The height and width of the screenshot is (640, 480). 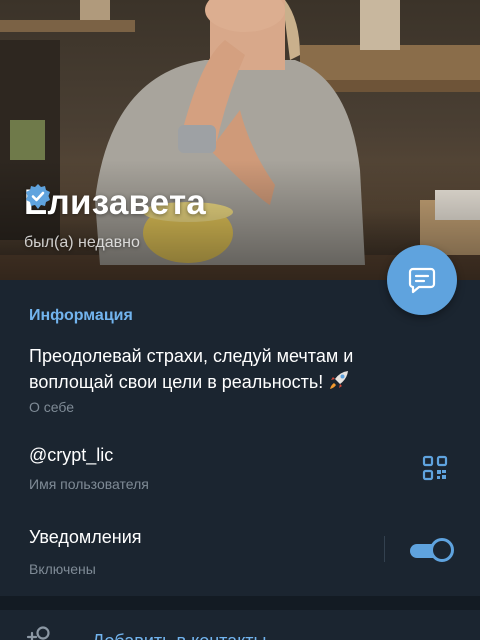 I want to click on add-contact-label: Добавить в контакты, so click(x=179, y=635).